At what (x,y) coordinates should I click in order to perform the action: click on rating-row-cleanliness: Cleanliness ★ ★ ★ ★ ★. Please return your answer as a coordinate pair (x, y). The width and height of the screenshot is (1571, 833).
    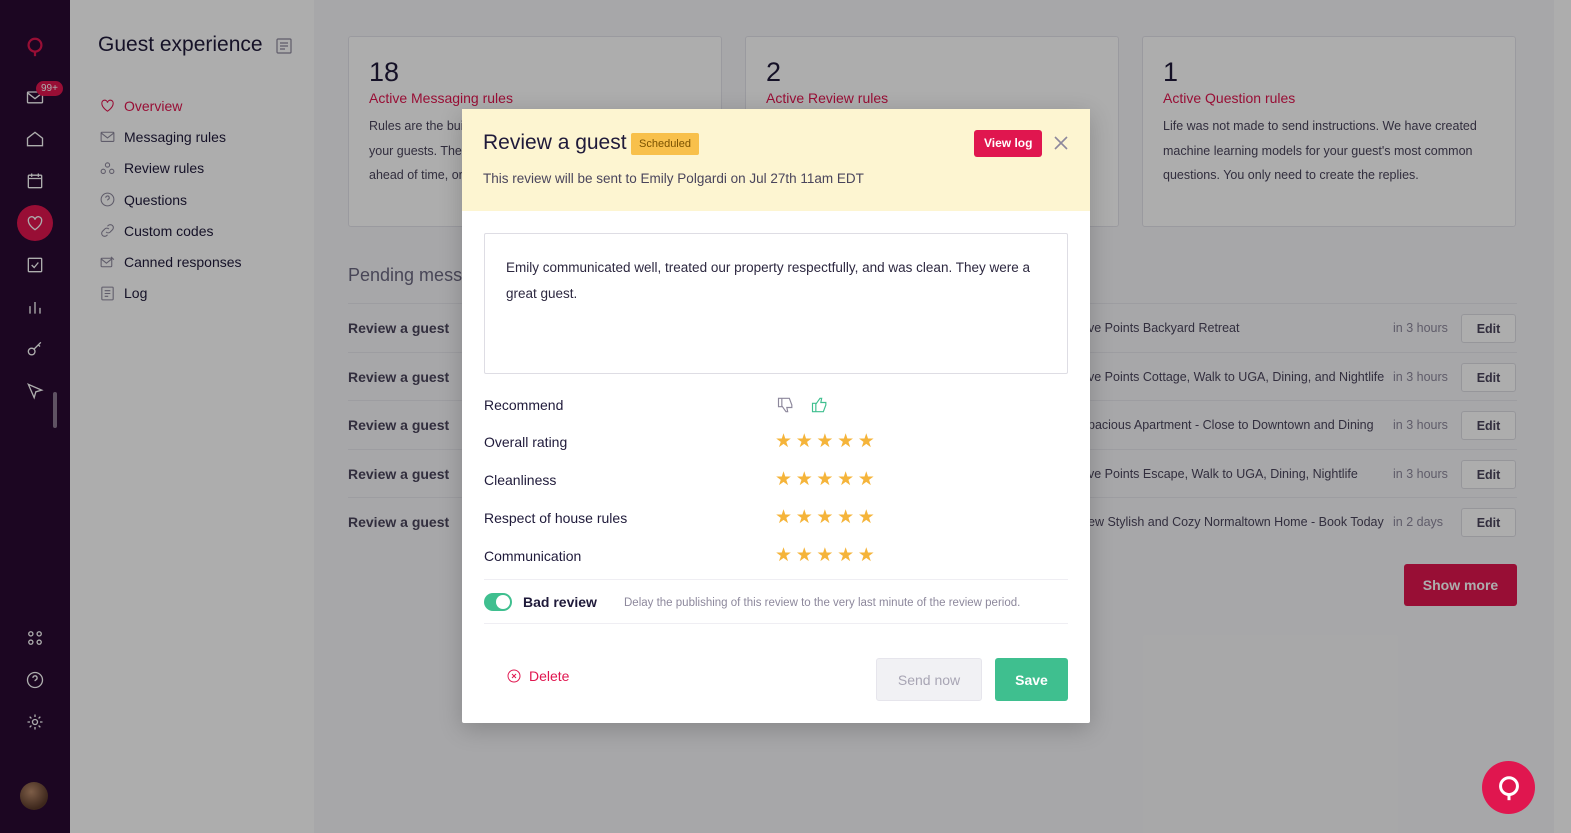
    Looking at the image, I should click on (776, 480).